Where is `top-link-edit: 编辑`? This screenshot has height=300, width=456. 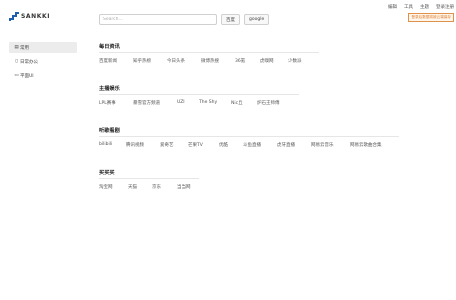
top-link-edit: 编辑 is located at coordinates (392, 7).